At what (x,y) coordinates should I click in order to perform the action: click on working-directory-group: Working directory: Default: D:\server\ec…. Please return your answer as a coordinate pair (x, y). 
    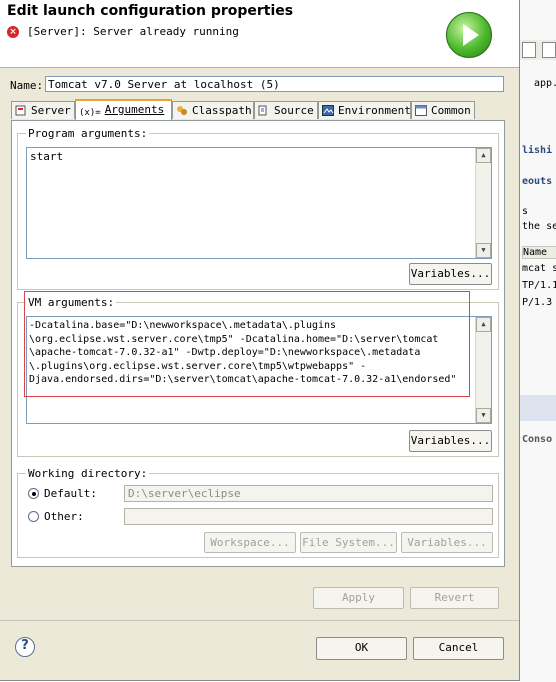
    Looking at the image, I should click on (258, 512).